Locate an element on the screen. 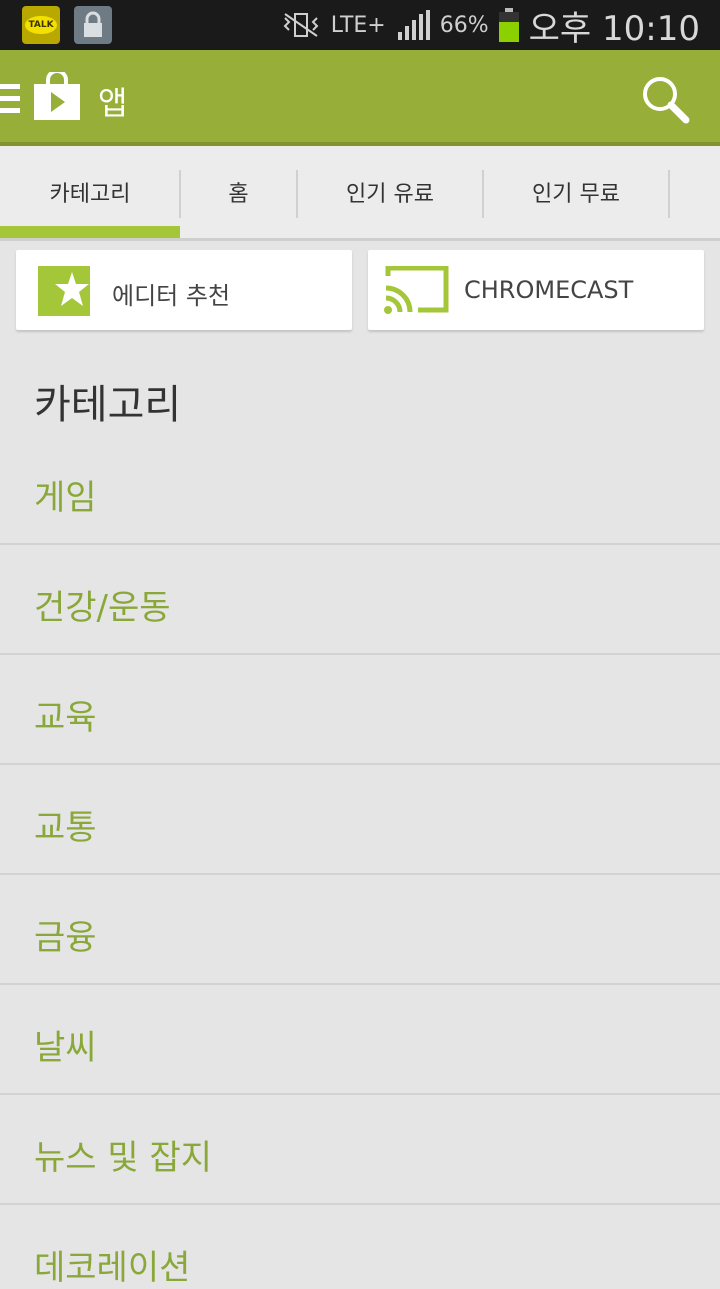 The width and height of the screenshot is (720, 1289). list-item: 교육 is located at coordinates (360, 710).